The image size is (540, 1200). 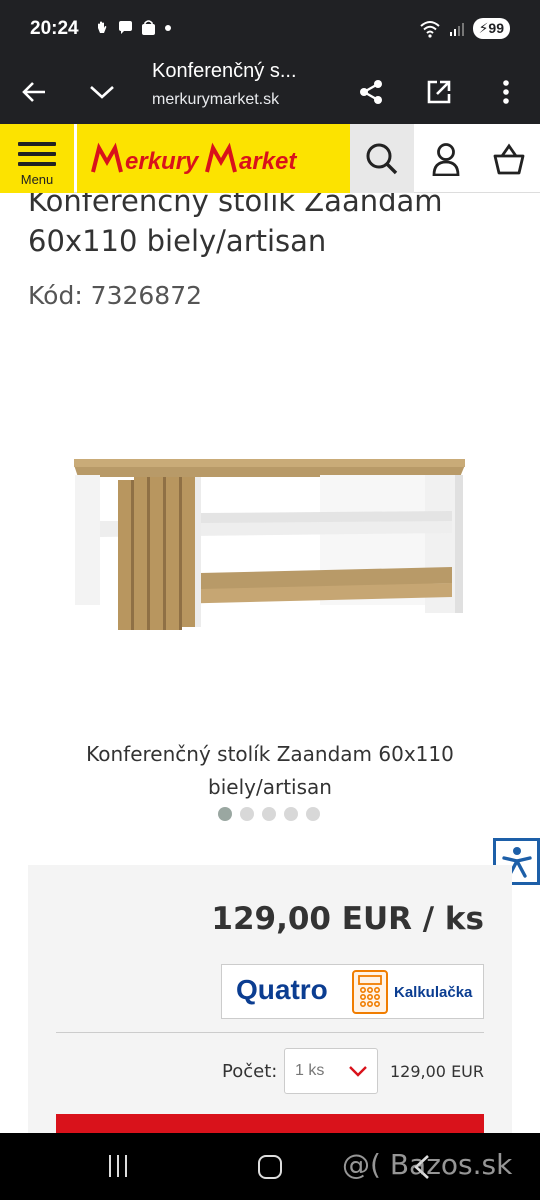 What do you see at coordinates (125, 27) in the screenshot?
I see `chat-icon` at bounding box center [125, 27].